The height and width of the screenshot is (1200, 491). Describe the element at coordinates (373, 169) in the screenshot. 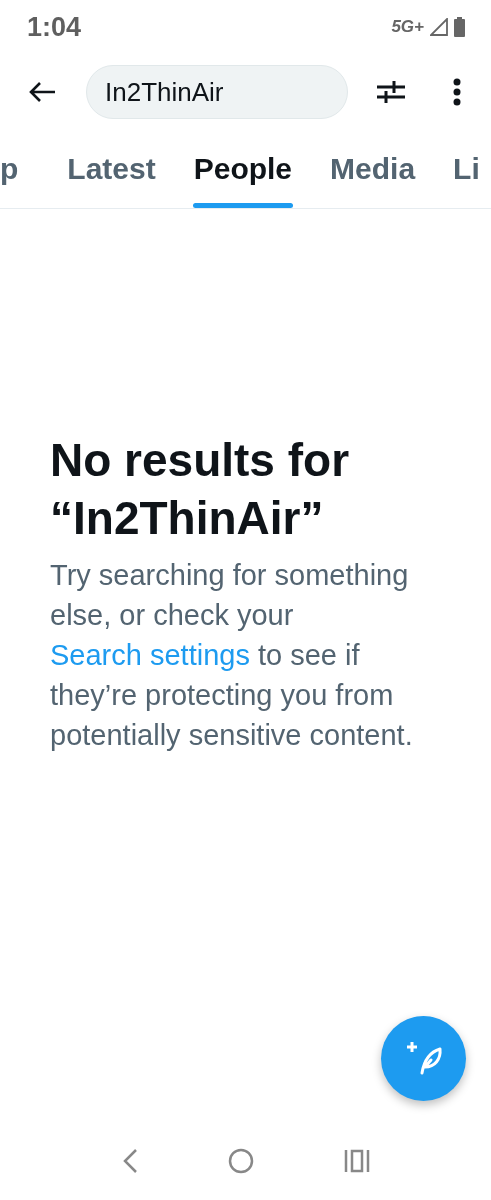

I see `tab: Media` at that location.